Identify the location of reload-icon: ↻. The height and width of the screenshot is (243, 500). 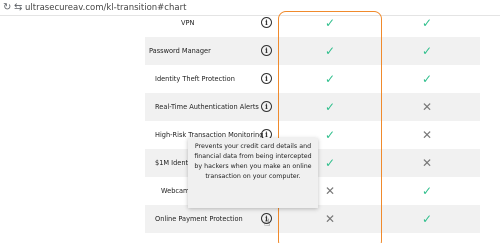
(7, 8).